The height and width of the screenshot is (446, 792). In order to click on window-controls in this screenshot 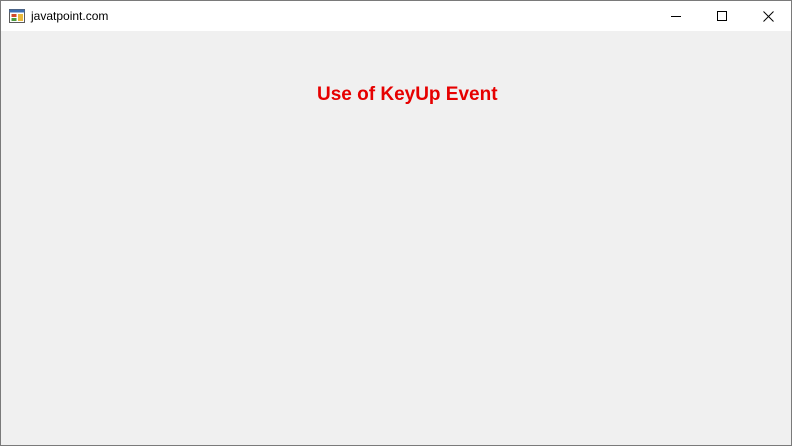, I will do `click(722, 16)`.